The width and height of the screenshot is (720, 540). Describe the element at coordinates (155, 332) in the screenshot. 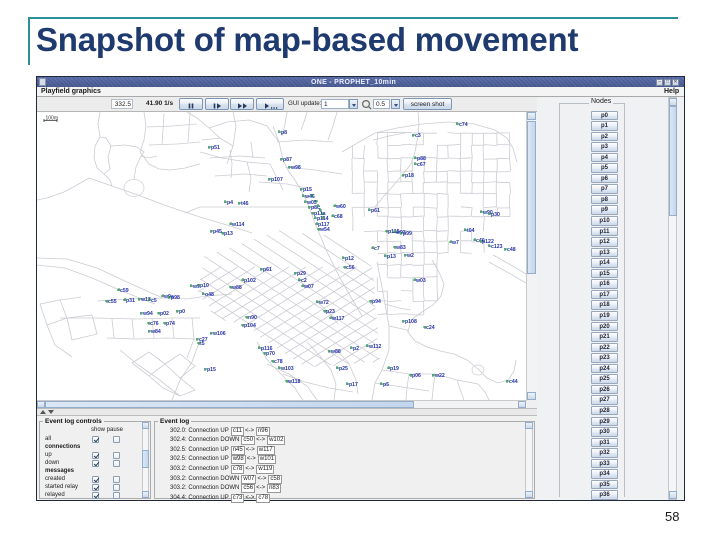

I see `svg-text: w84` at that location.